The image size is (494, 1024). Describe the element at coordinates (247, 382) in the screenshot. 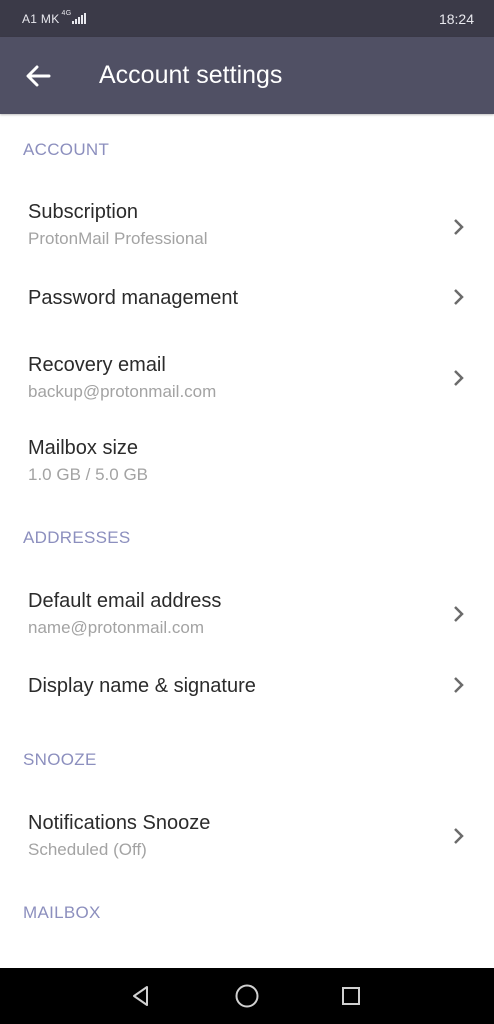

I see `recovery-email-item: Recovery email backup@protonmail.com` at that location.